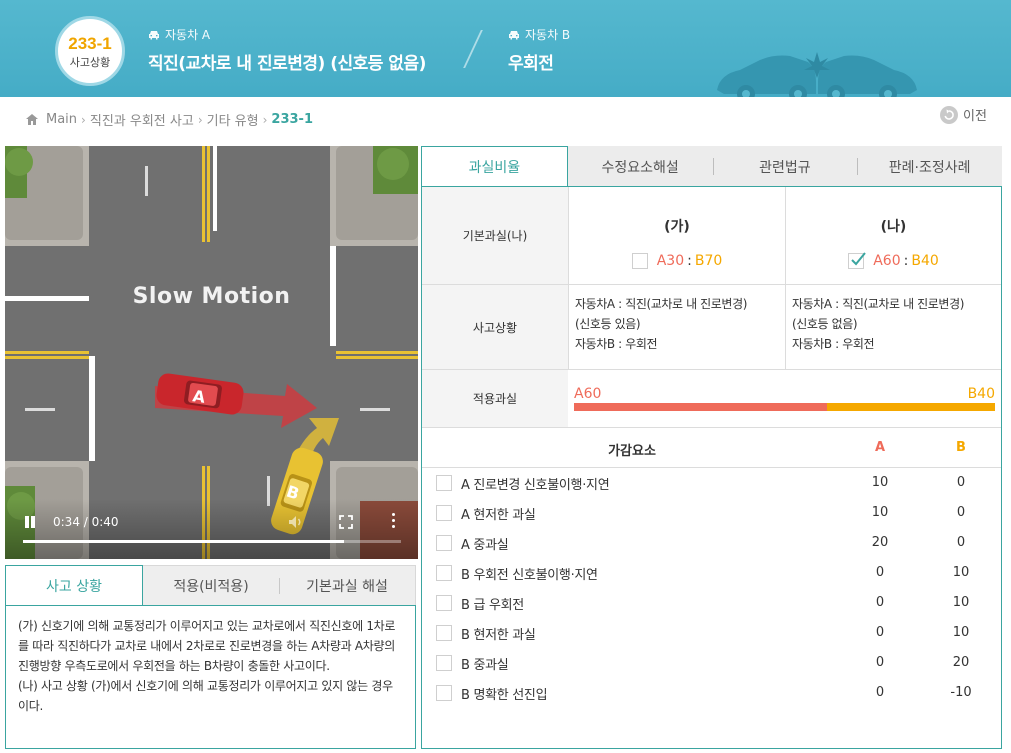  Describe the element at coordinates (498, 635) in the screenshot. I see `factor-label: B 현저한 과실` at that location.